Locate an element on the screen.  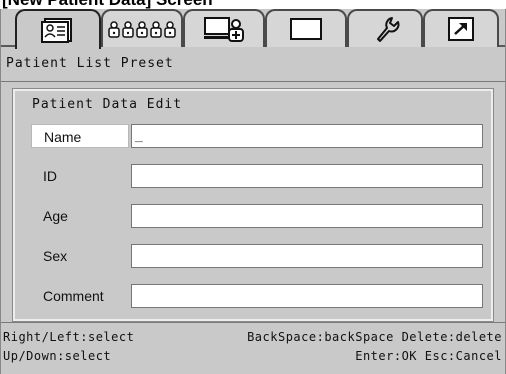
page-title: Patient List Preset is located at coordinates (90, 63).